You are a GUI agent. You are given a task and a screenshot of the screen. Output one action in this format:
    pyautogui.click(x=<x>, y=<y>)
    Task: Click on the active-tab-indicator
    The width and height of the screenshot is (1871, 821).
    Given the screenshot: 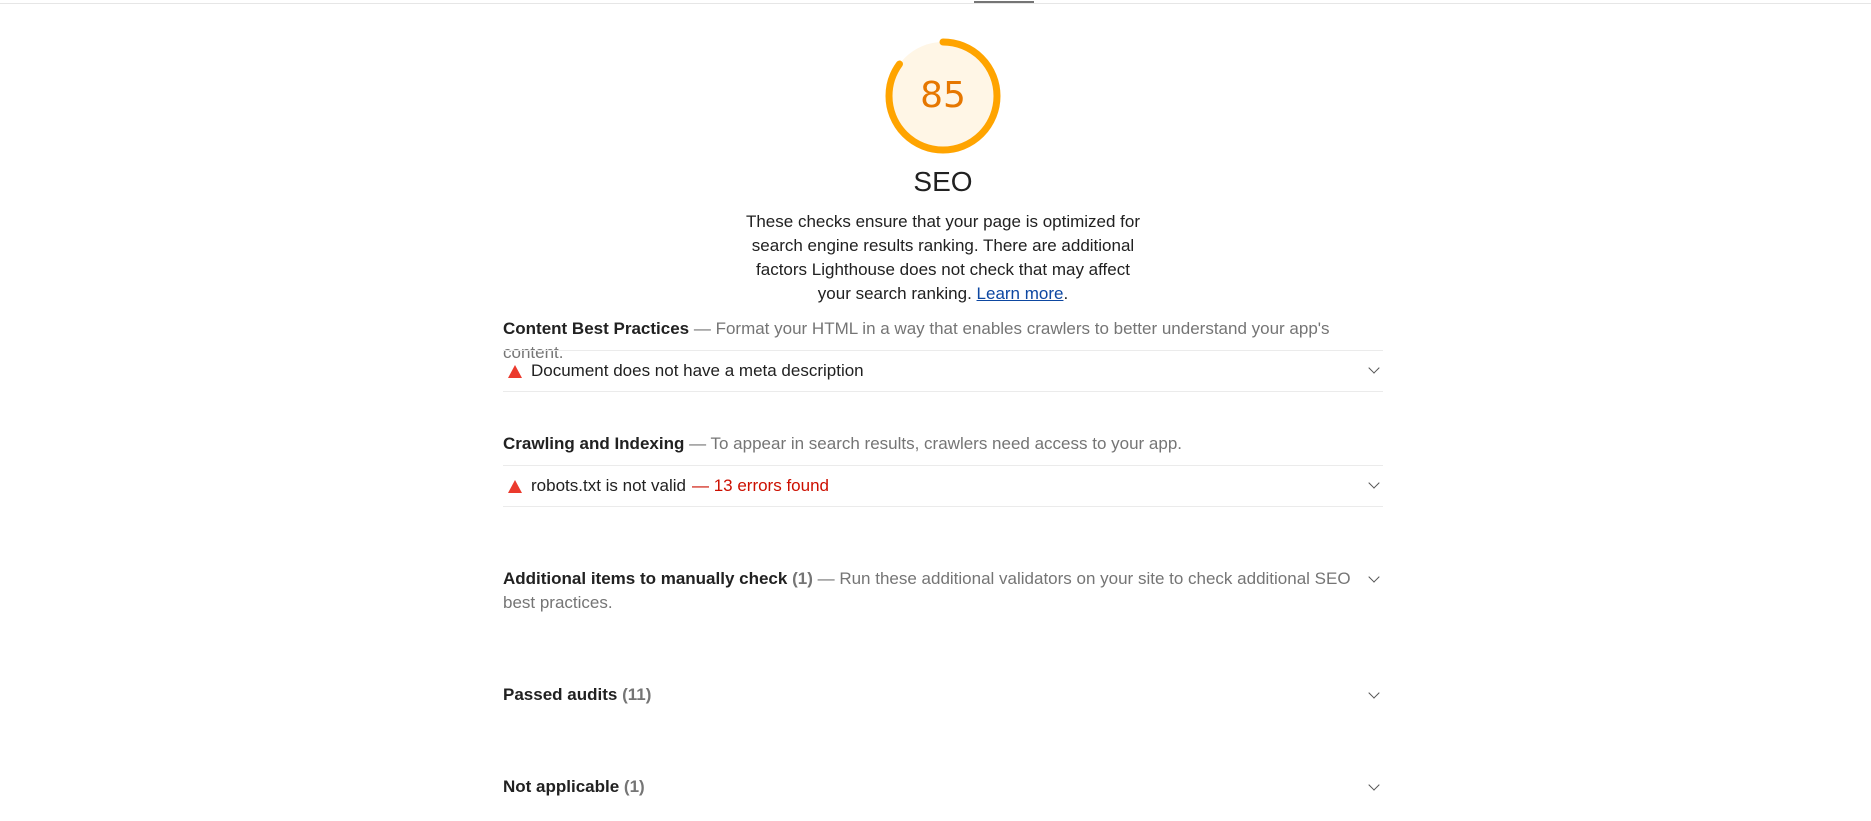 What is the action you would take?
    pyautogui.click(x=1004, y=2)
    